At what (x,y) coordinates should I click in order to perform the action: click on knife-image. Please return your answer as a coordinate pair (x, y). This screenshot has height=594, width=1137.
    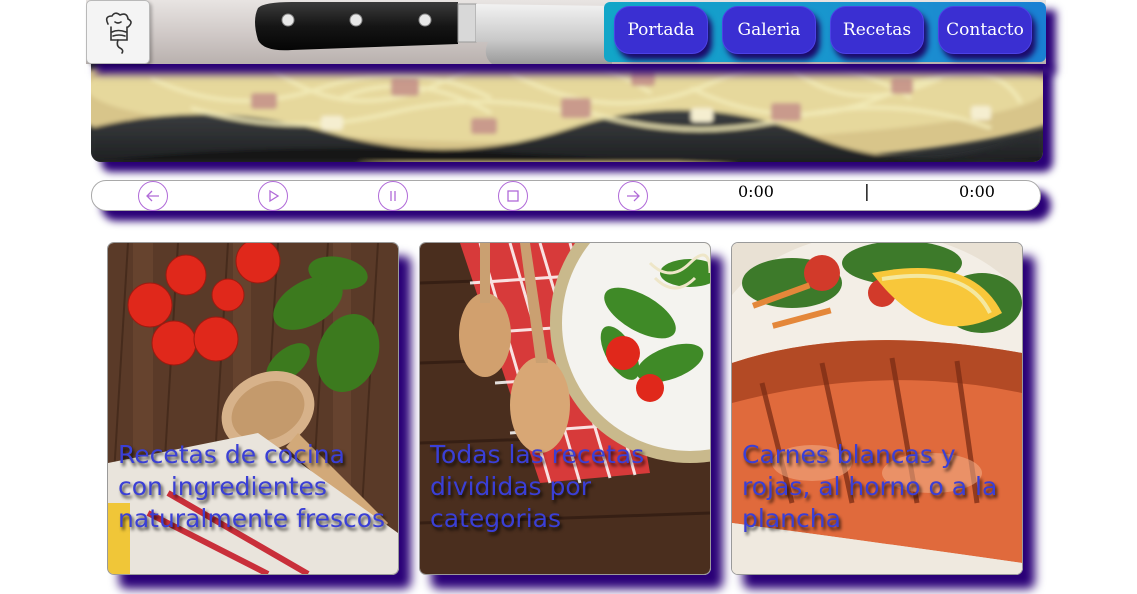
    Looking at the image, I should click on (433, 33).